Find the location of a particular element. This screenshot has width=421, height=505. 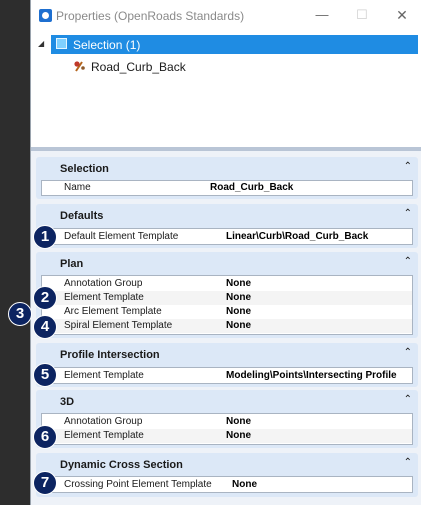

callout-badge: 7 is located at coordinates (45, 483).